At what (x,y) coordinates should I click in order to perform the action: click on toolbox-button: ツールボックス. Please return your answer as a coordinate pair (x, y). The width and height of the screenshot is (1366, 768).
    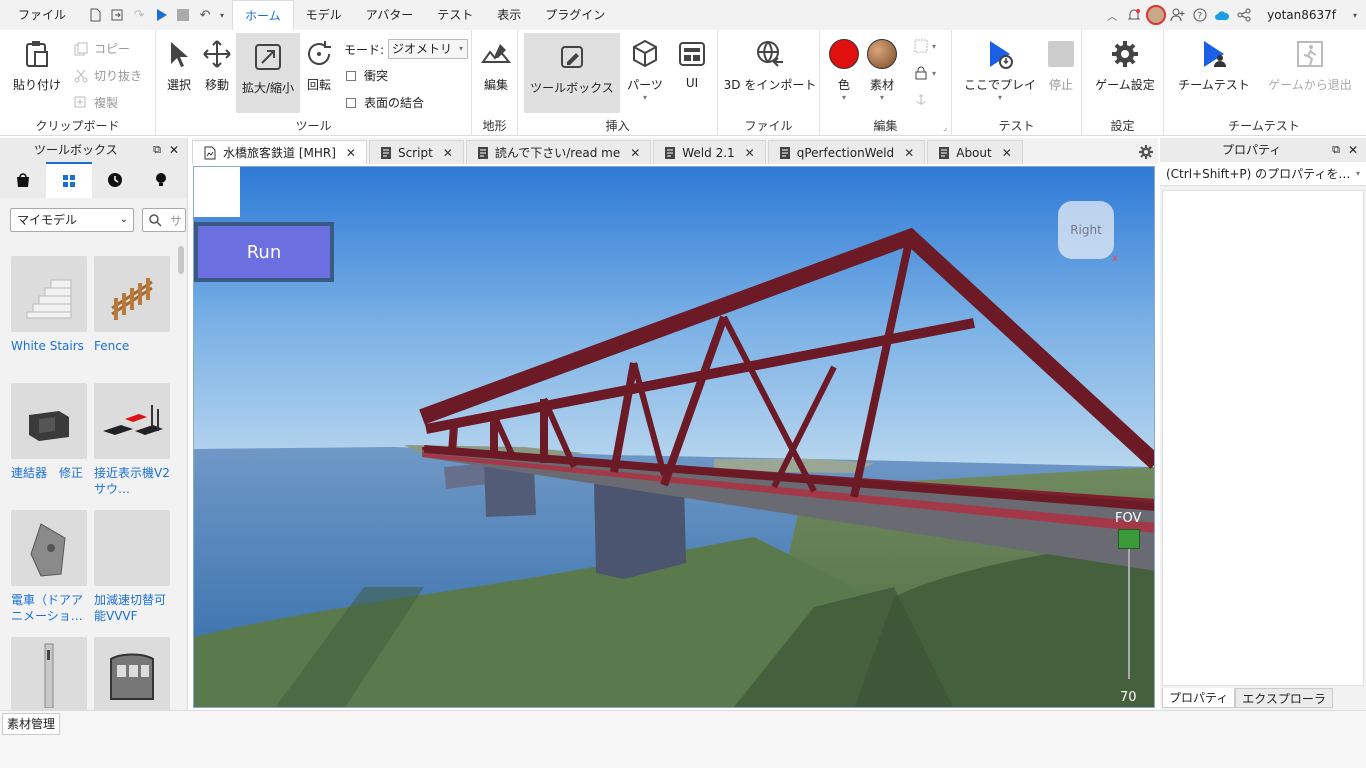
    Looking at the image, I should click on (572, 73).